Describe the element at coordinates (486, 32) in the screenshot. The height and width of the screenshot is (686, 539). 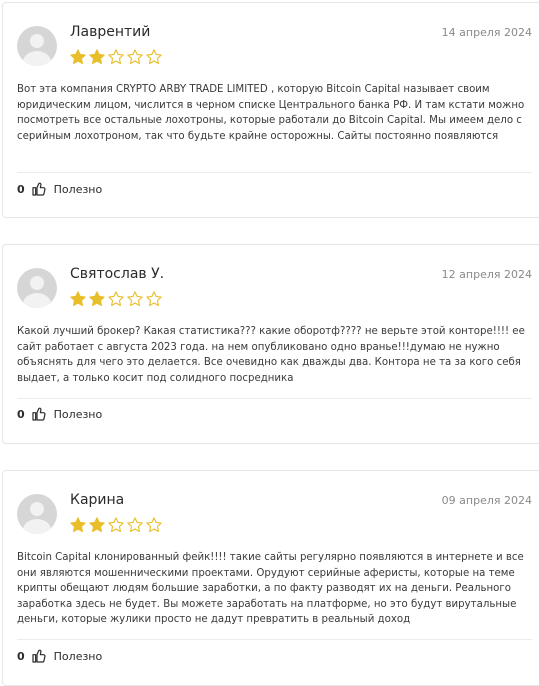
I see `review-date: 14 апреля 2024` at that location.